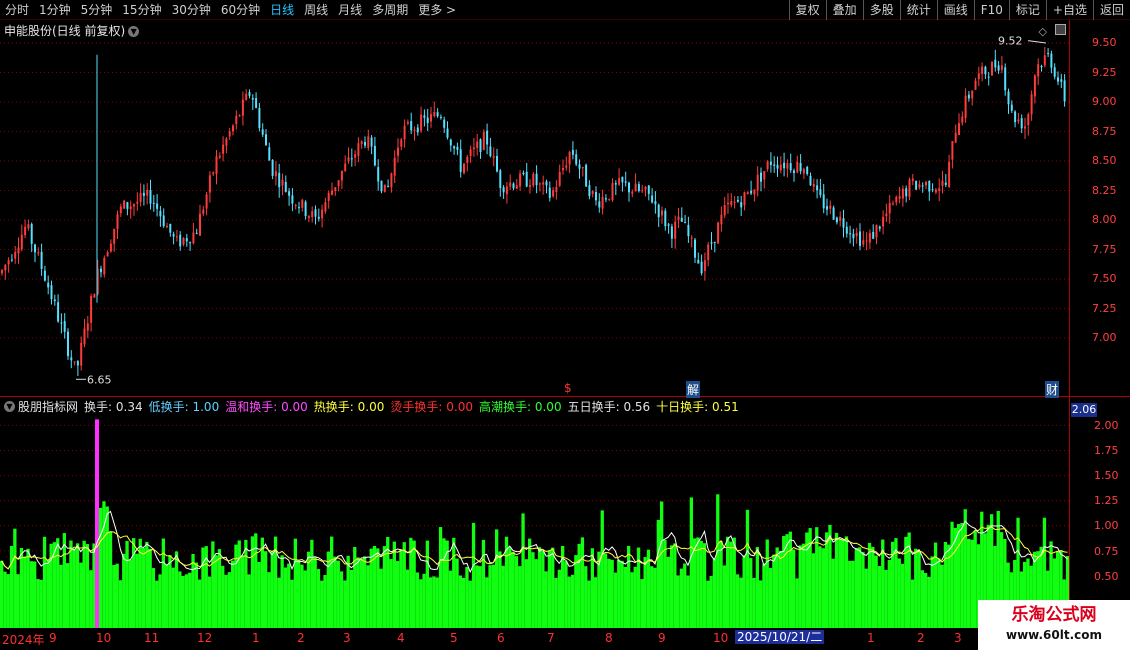 The width and height of the screenshot is (1130, 650). Describe the element at coordinates (1111, 10) in the screenshot. I see `back-button: 返回` at that location.